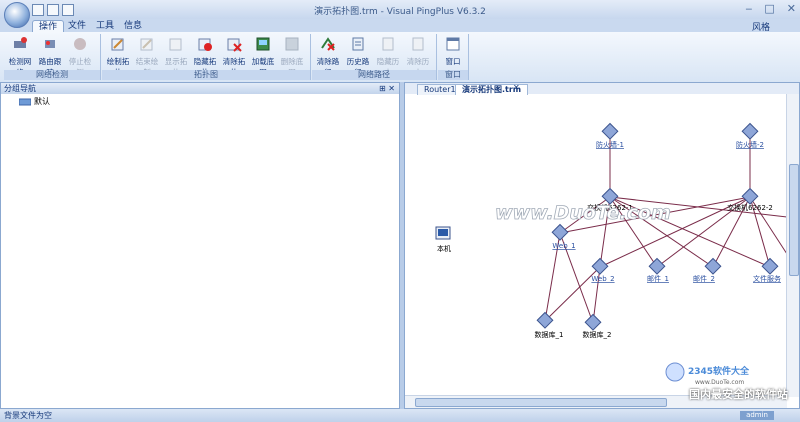  What do you see at coordinates (658, 278) in the screenshot?
I see `node-label: 邮件_1` at bounding box center [658, 278].